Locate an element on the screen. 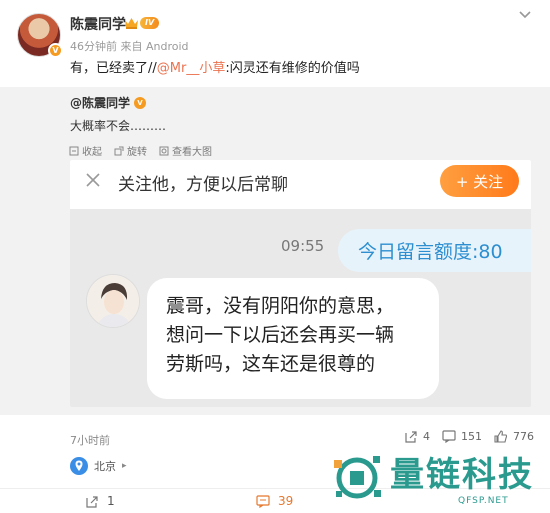 This screenshot has width=550, height=513. post-meta: 46分钟前 来自 Android is located at coordinates (129, 46).